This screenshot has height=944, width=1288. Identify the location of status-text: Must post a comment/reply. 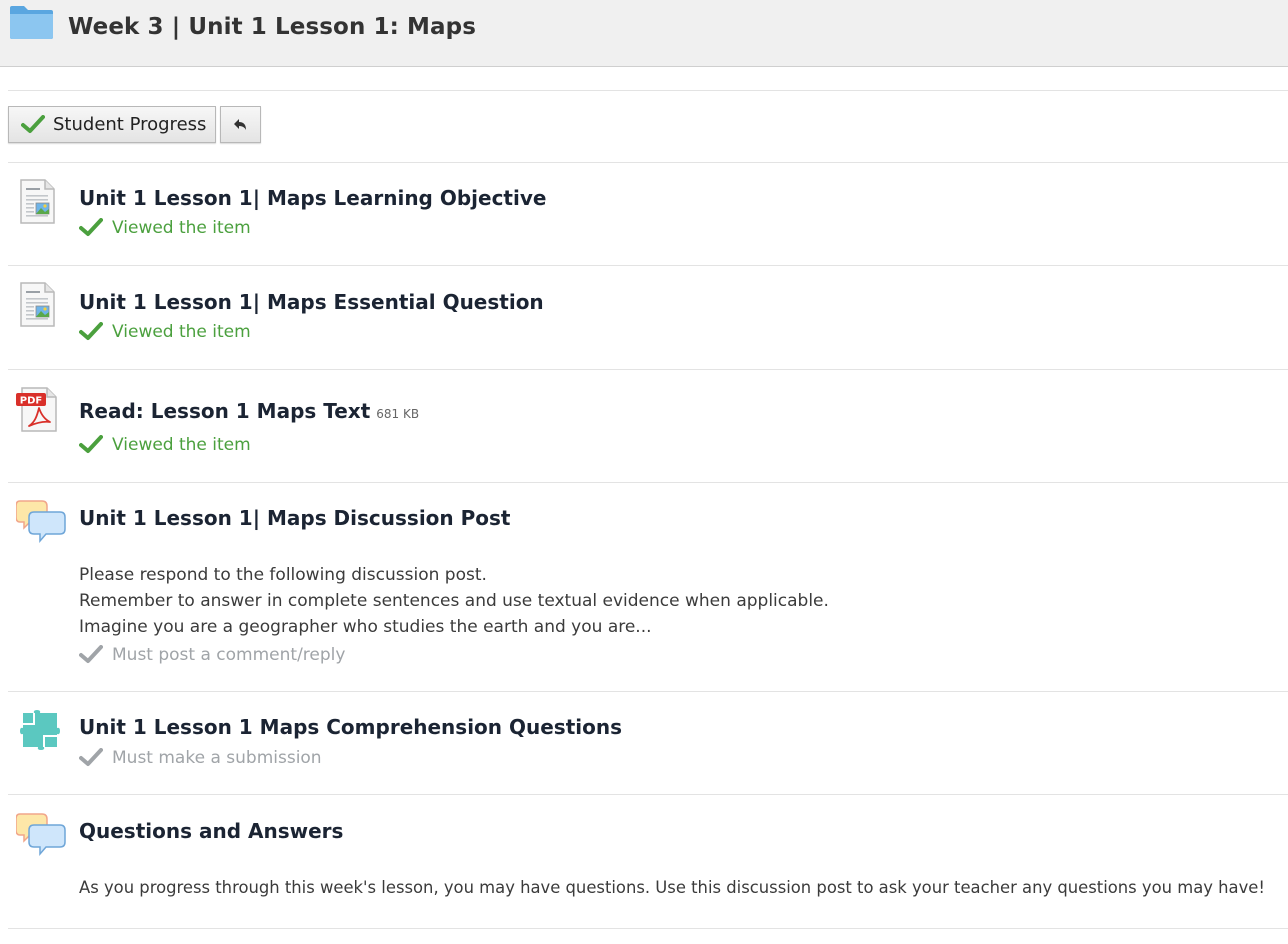
(229, 655).